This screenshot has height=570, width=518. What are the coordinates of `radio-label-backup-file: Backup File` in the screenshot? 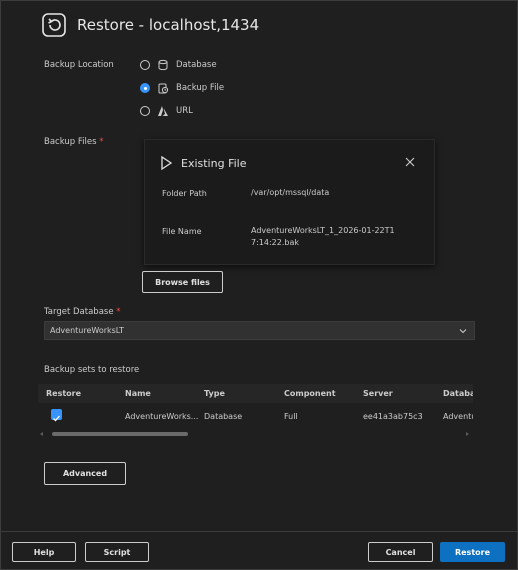 It's located at (200, 88).